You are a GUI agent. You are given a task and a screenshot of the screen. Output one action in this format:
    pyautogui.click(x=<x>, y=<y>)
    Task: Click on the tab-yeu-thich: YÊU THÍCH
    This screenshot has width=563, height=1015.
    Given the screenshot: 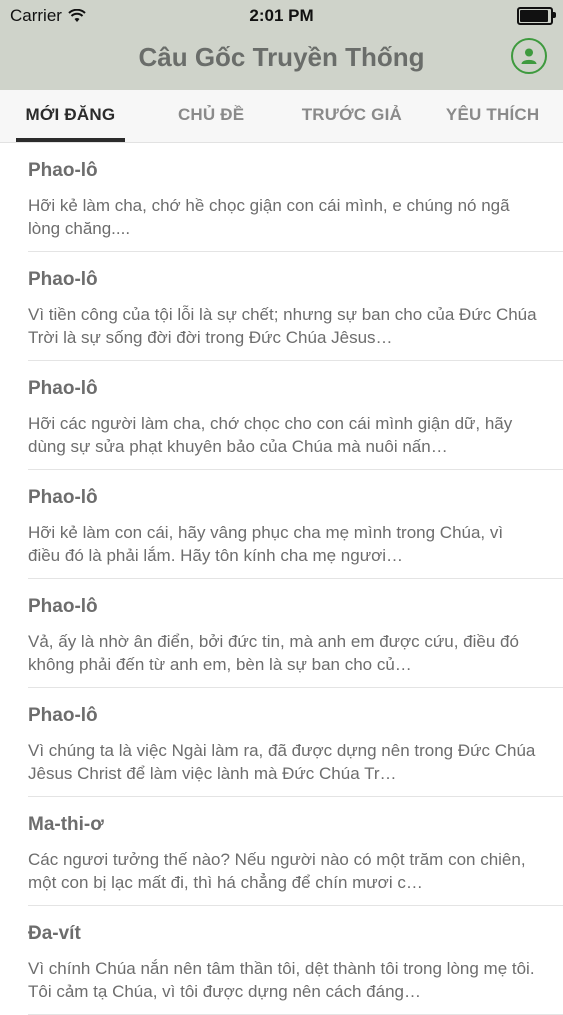 What is the action you would take?
    pyautogui.click(x=492, y=116)
    